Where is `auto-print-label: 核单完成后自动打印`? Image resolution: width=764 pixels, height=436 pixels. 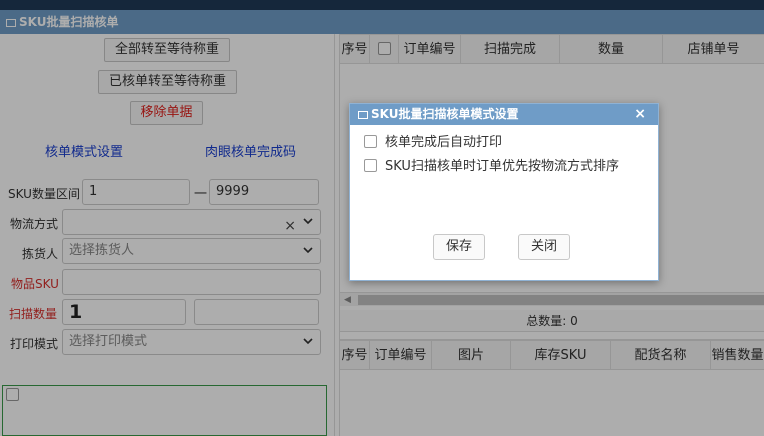 auto-print-label: 核单完成后自动打印 is located at coordinates (444, 142).